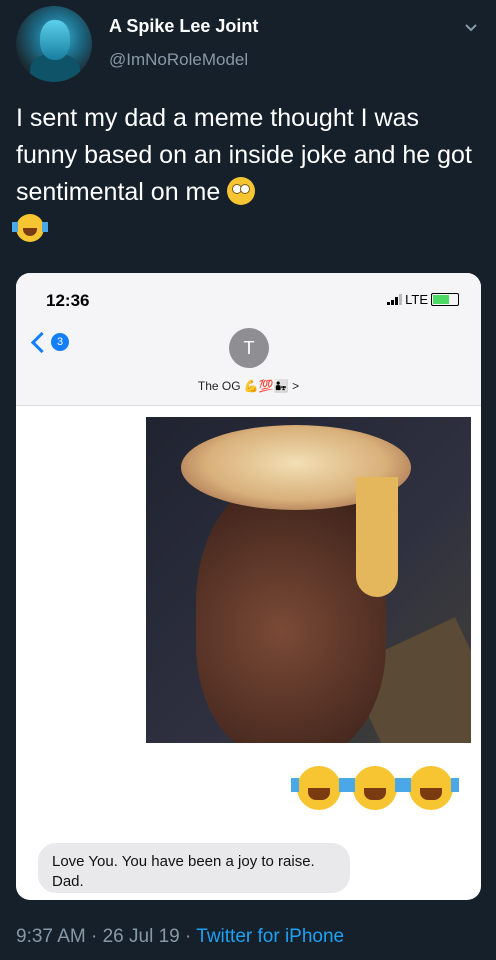  What do you see at coordinates (416, 299) in the screenshot?
I see `carrier-label: LTE` at bounding box center [416, 299].